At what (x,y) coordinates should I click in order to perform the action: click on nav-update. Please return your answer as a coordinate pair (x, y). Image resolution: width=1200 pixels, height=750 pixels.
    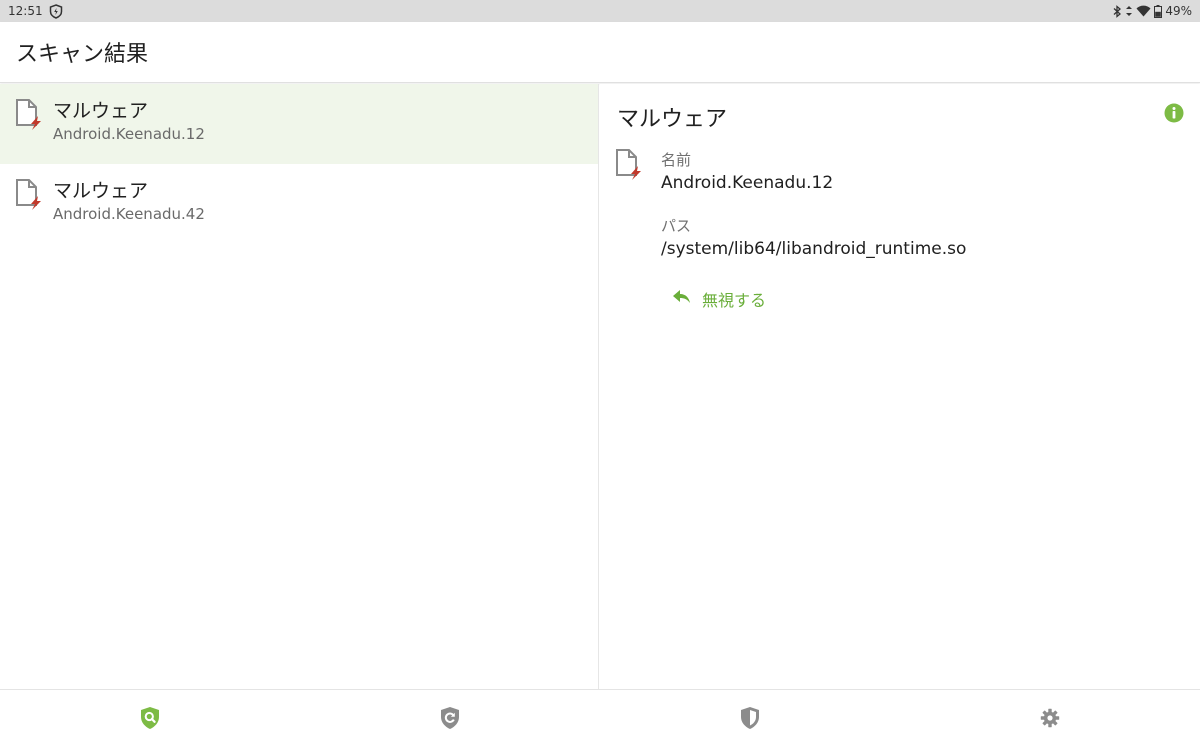
    Looking at the image, I should click on (450, 720).